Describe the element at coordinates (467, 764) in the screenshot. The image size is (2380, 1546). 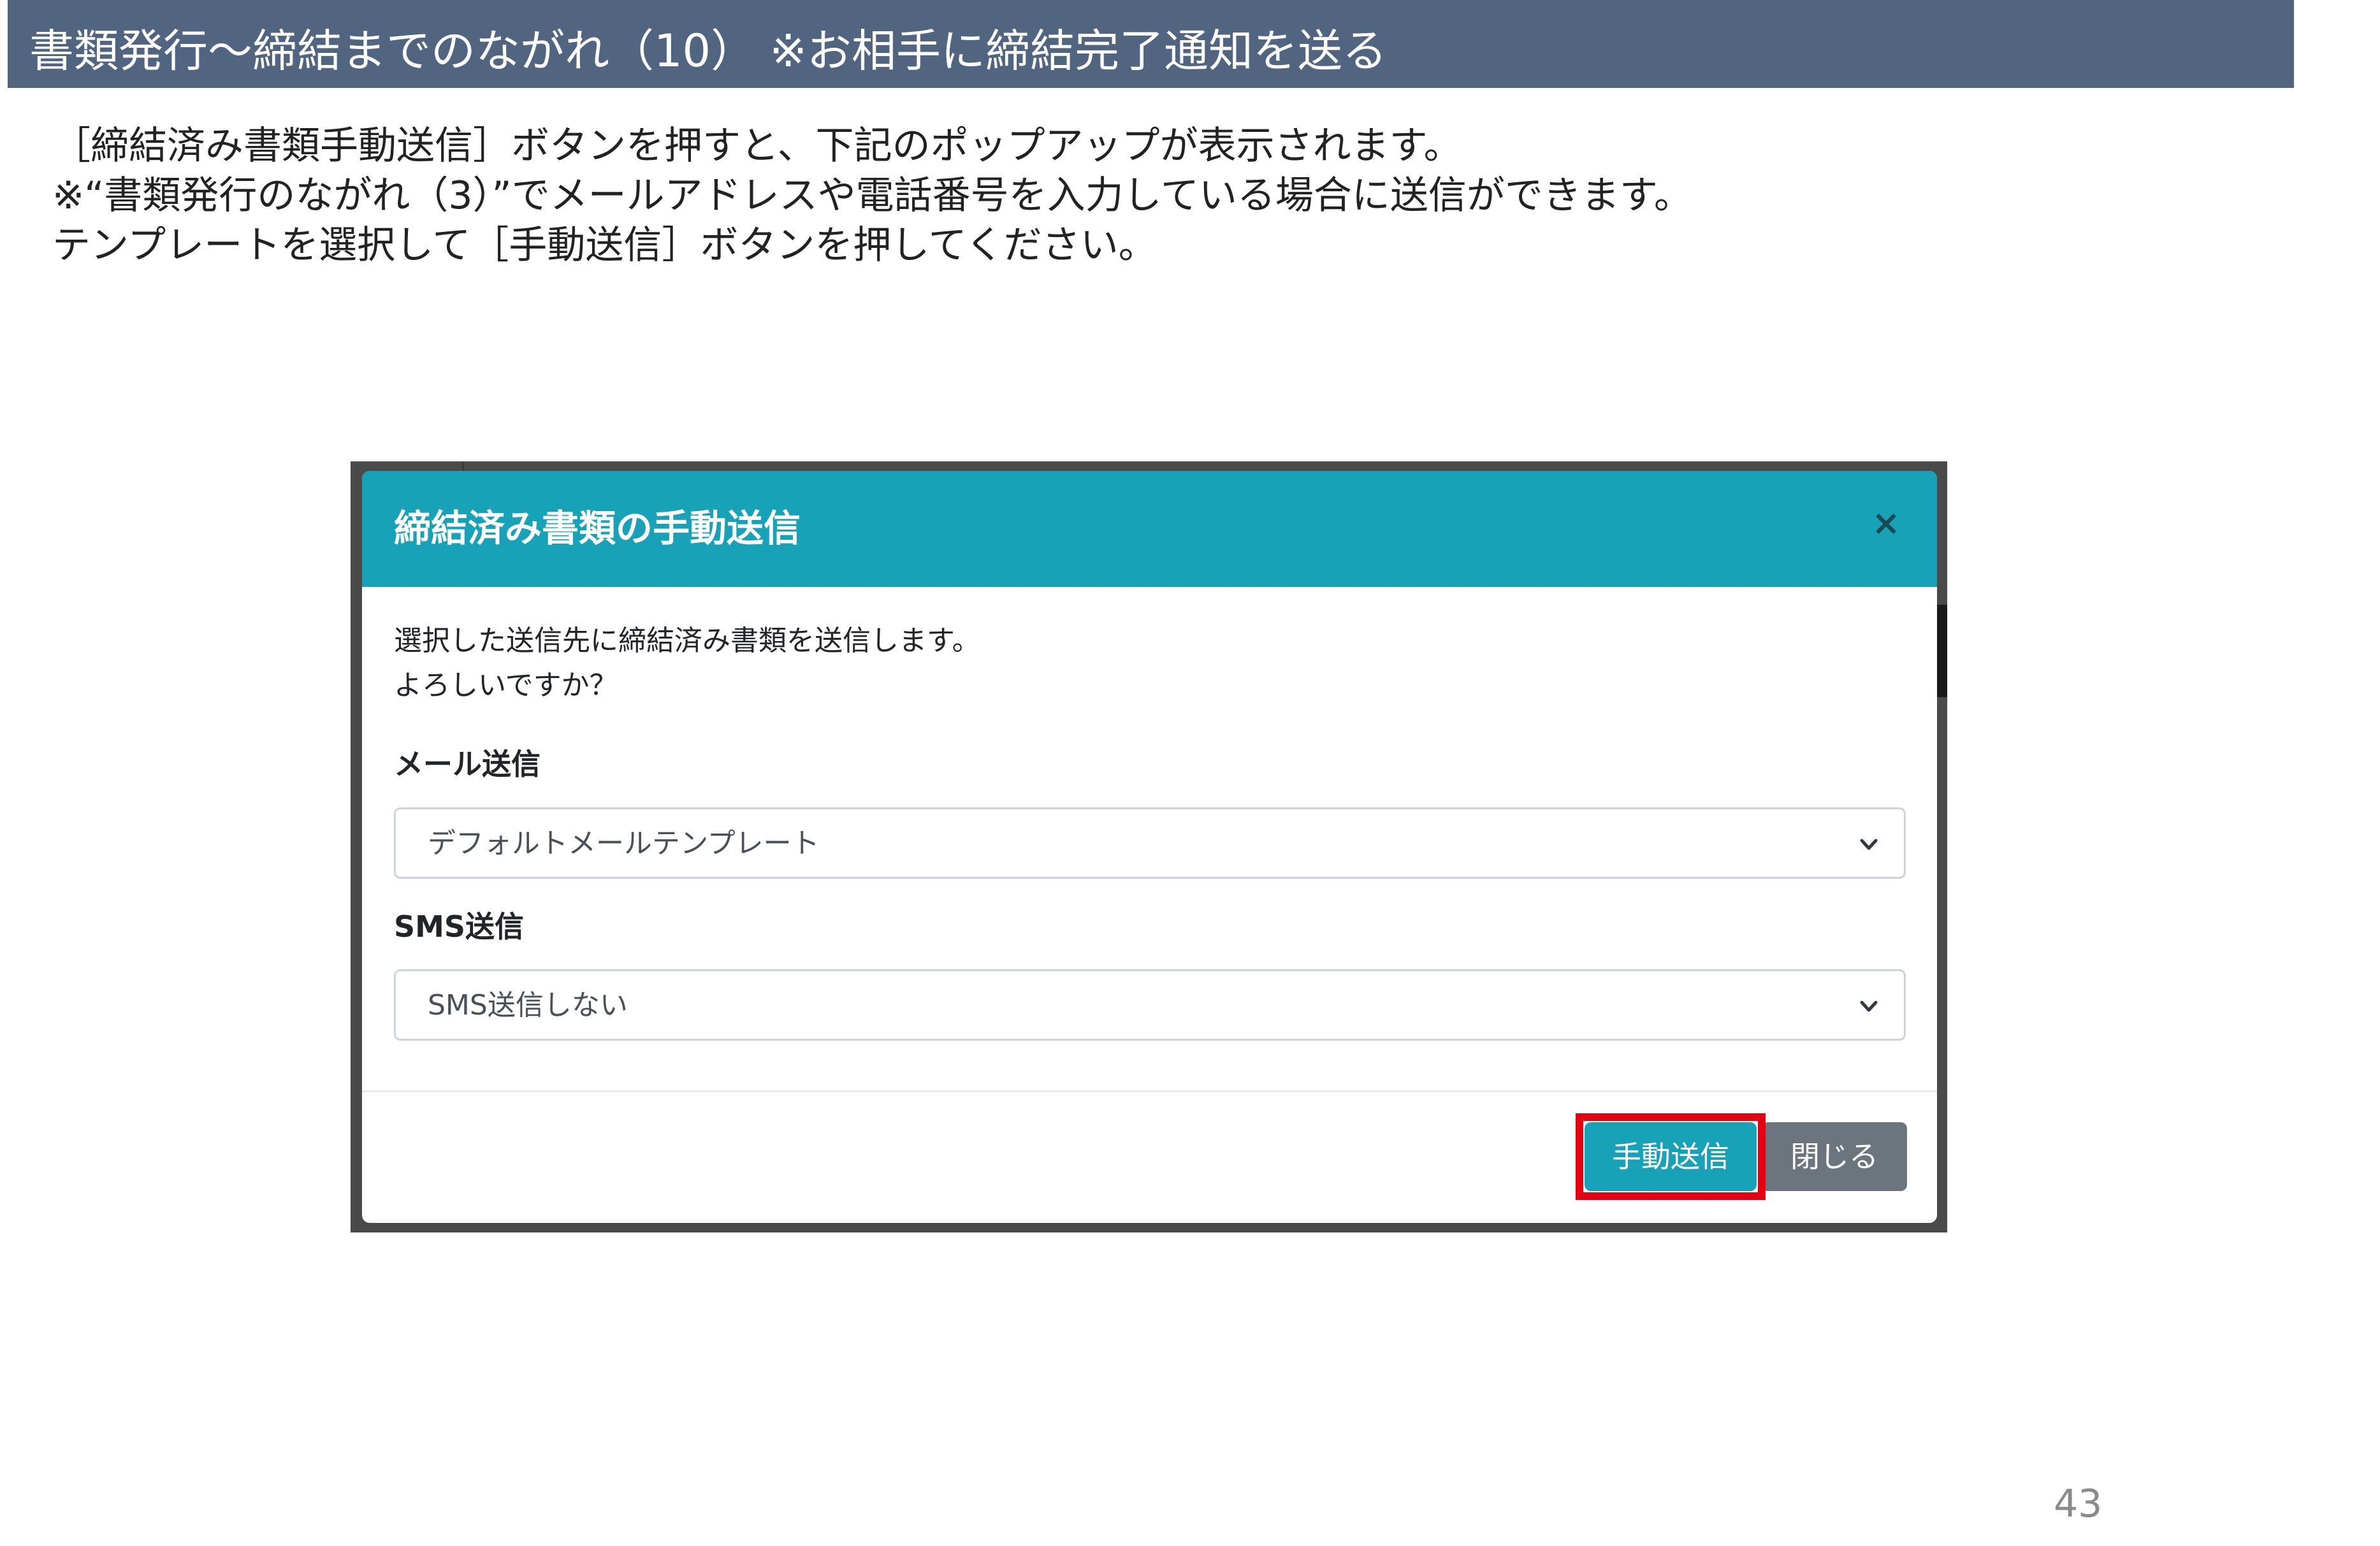
I see `email-send-label: メール送信` at that location.